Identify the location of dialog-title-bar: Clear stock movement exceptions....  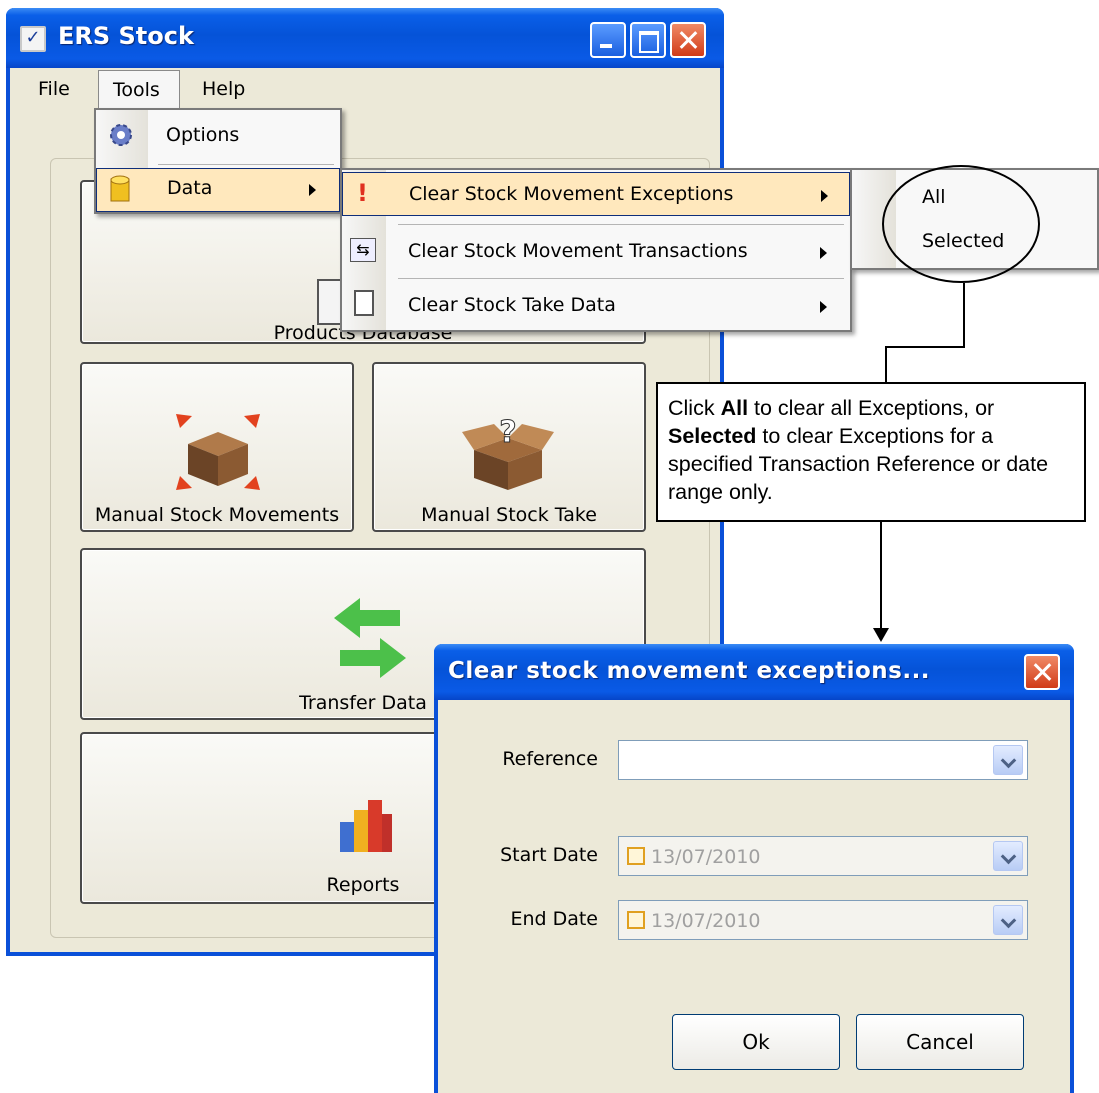
(754, 672).